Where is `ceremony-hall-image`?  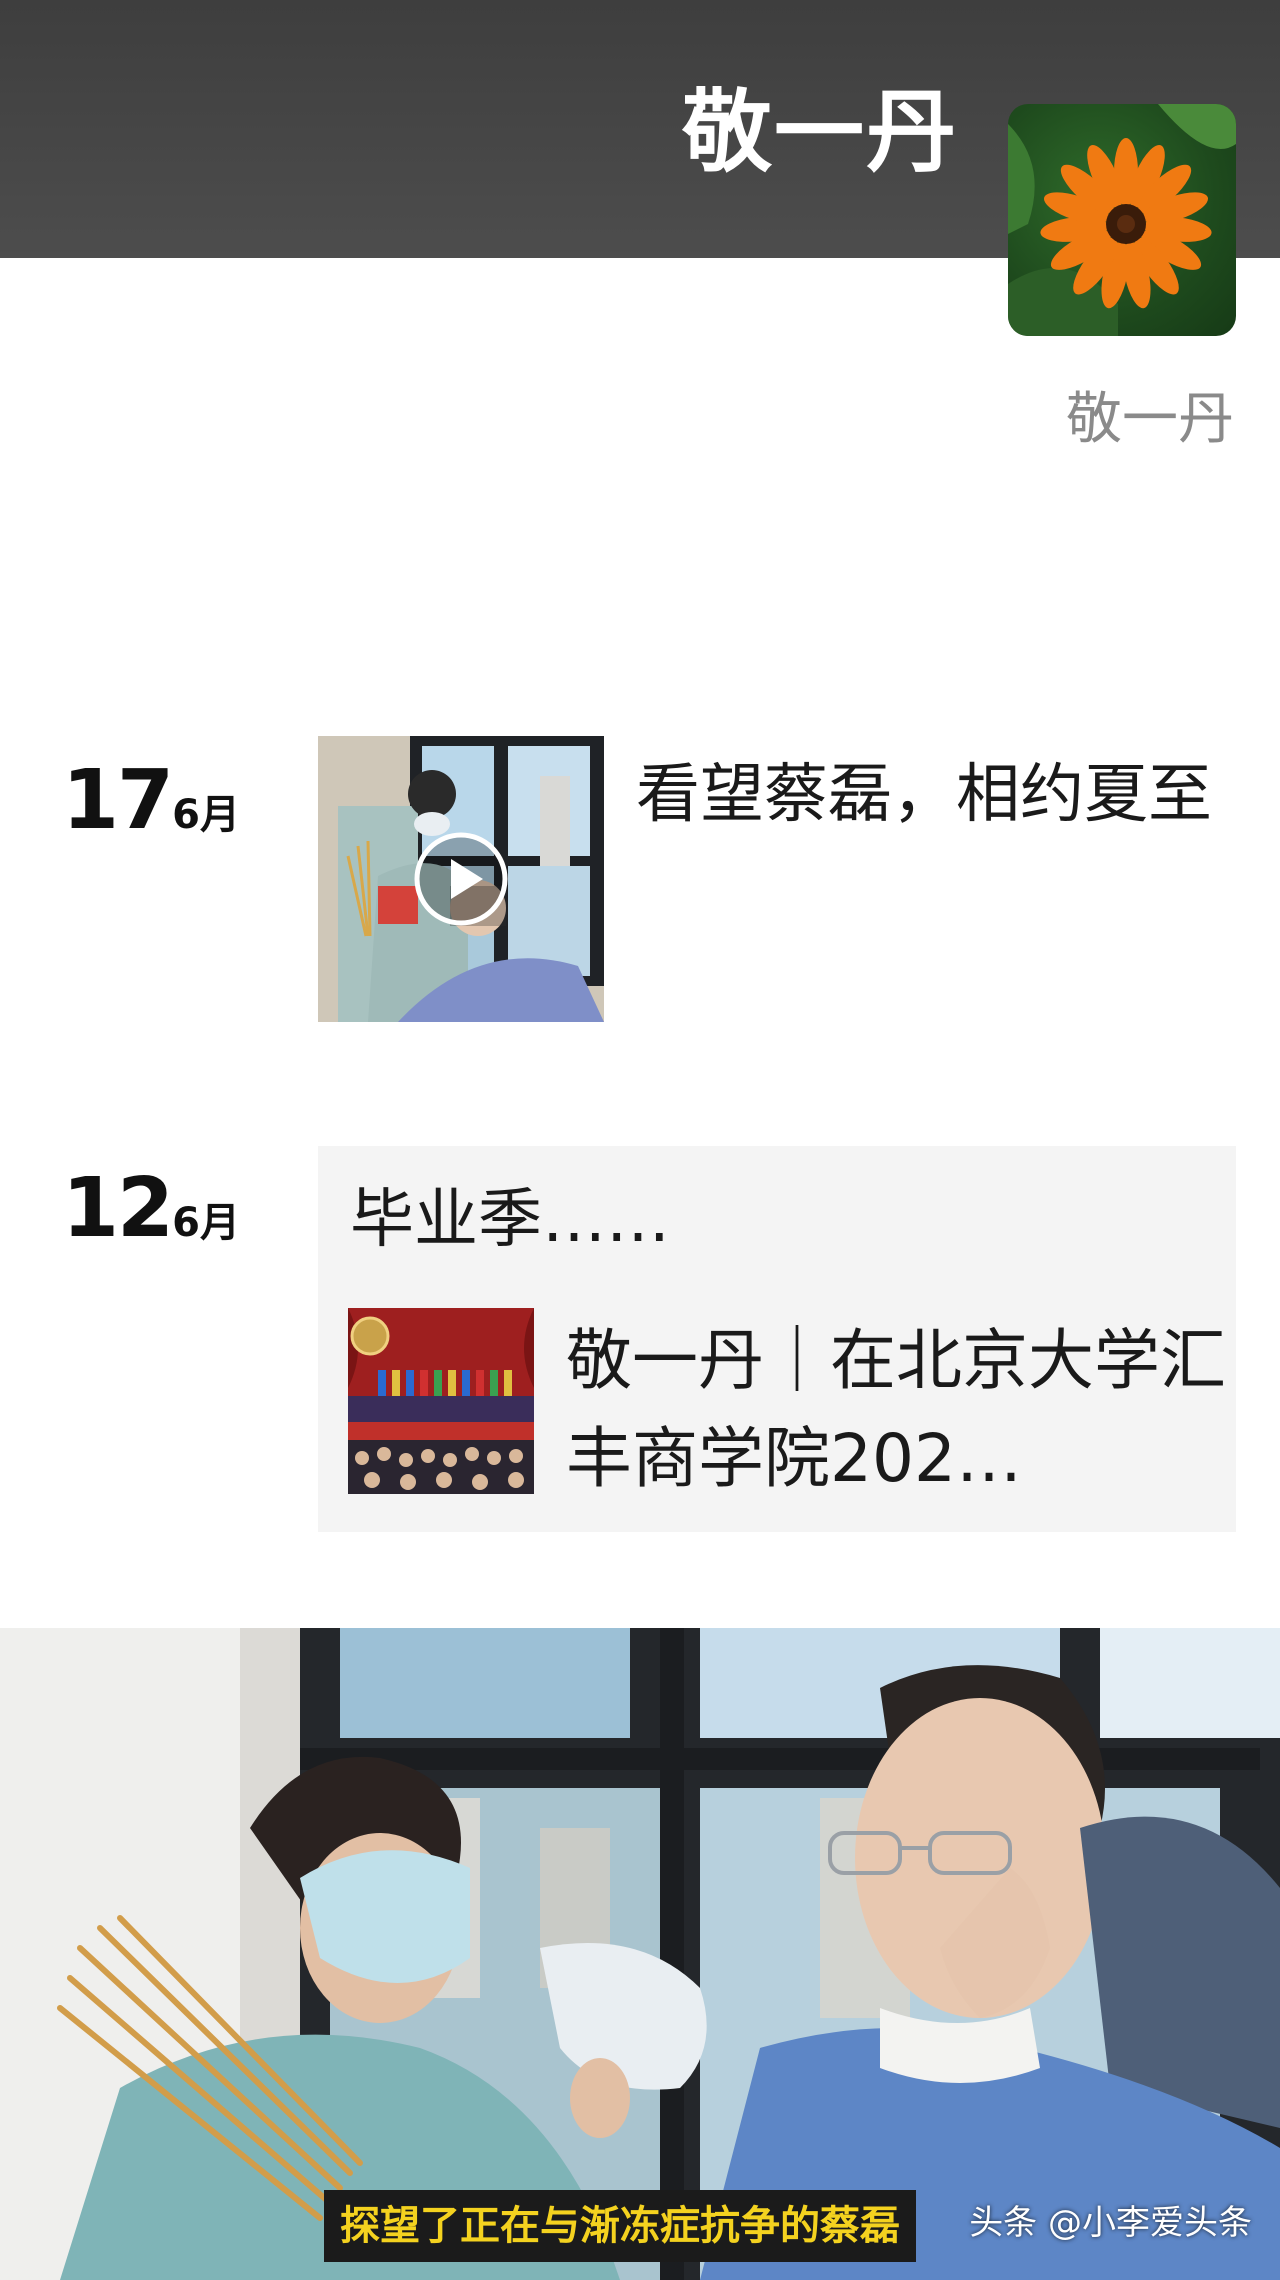
ceremony-hall-image is located at coordinates (441, 1401).